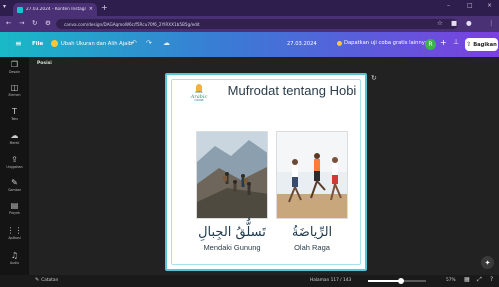  What do you see at coordinates (443, 43) in the screenshot?
I see `add-collaborator-button: +` at bounding box center [443, 43].